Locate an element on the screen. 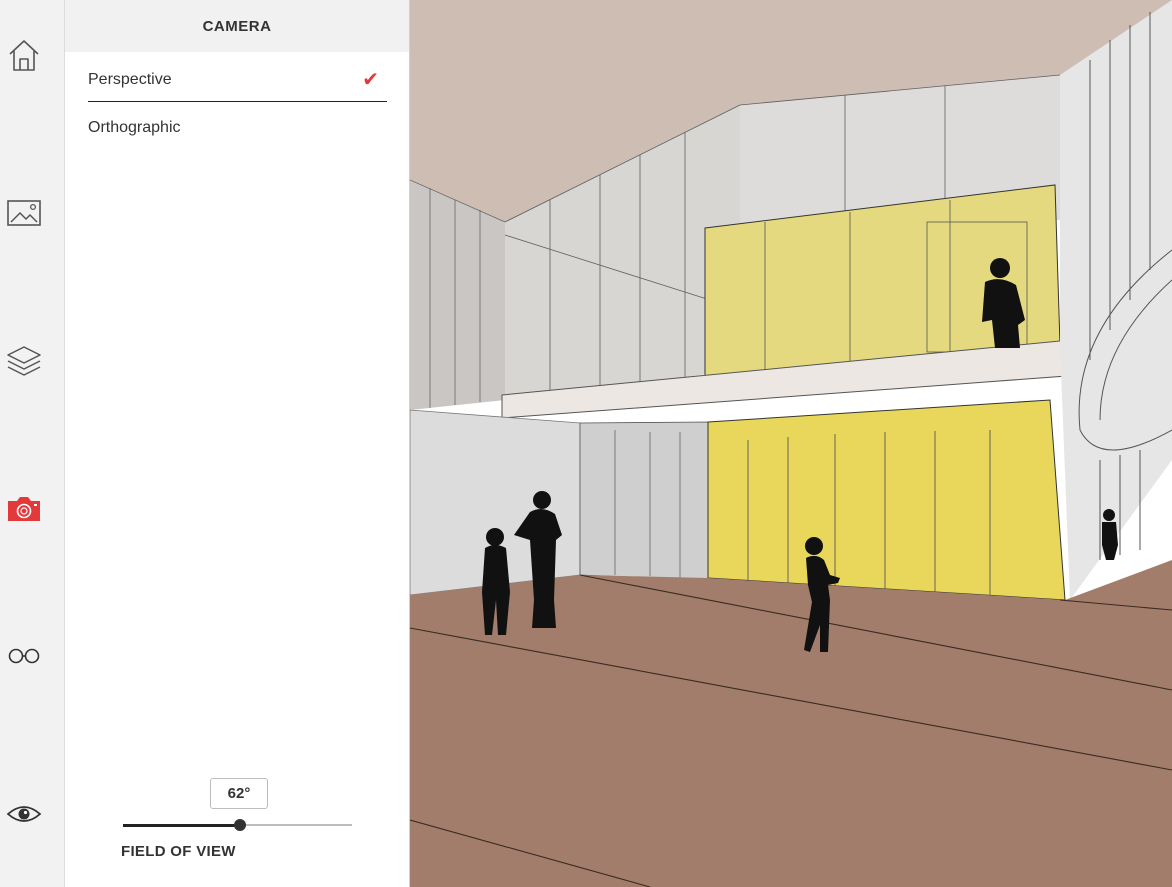 The height and width of the screenshot is (887, 1172). orthographic-label: Orthographic is located at coordinates (134, 127).